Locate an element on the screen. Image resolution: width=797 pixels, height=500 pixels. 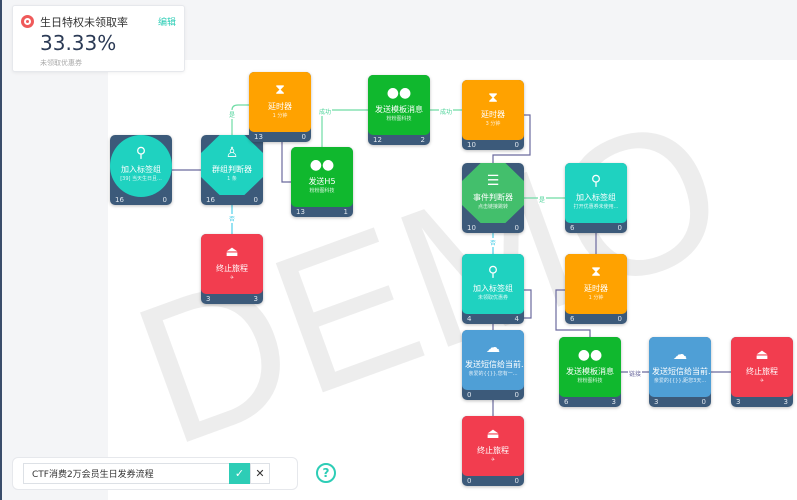
cancel-button: ✕ is located at coordinates (260, 473).